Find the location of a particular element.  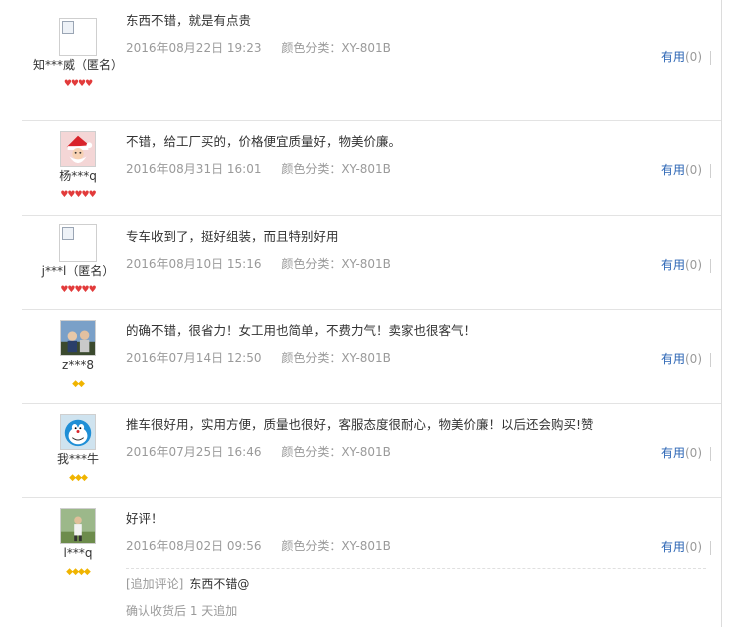

buyer-rank-badge: ◆◆◆◆ is located at coordinates (78, 570).